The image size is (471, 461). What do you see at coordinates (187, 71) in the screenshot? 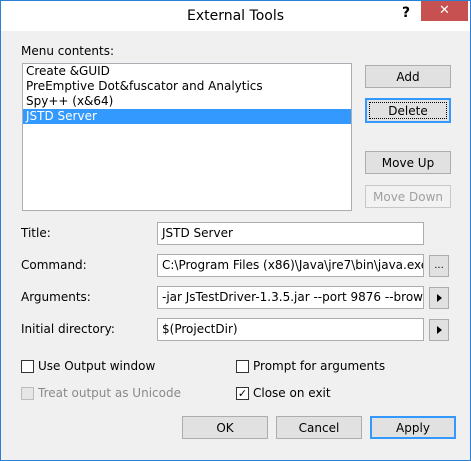
I see `list-item: Create &GUID` at bounding box center [187, 71].